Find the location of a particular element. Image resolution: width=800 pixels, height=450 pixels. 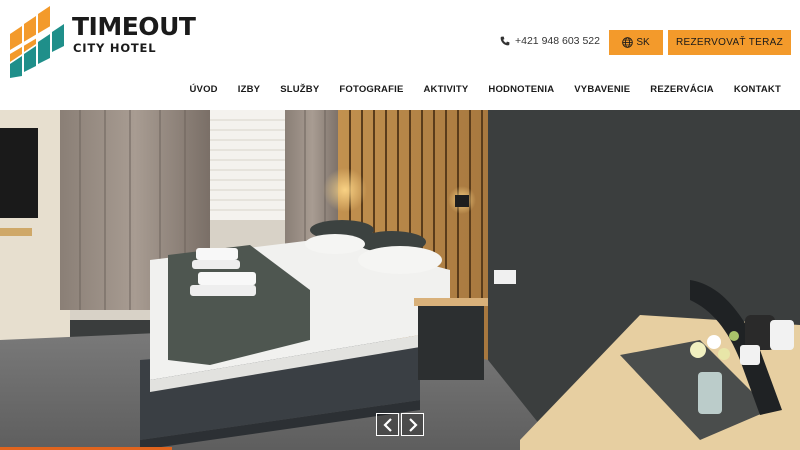

language-label: SK is located at coordinates (643, 42).